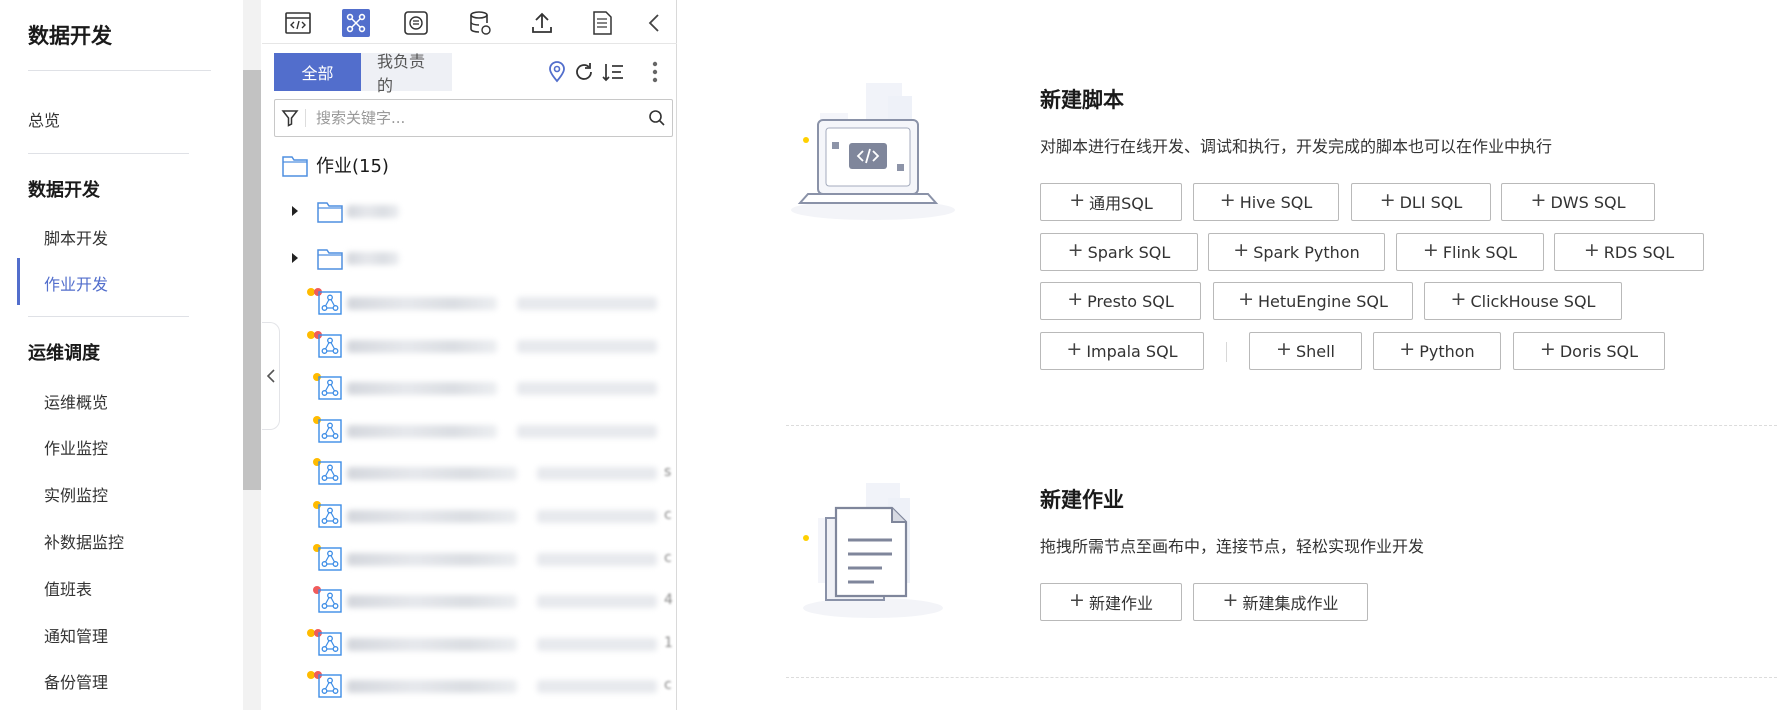  Describe the element at coordinates (655, 72) in the screenshot. I see `more-icon` at that location.